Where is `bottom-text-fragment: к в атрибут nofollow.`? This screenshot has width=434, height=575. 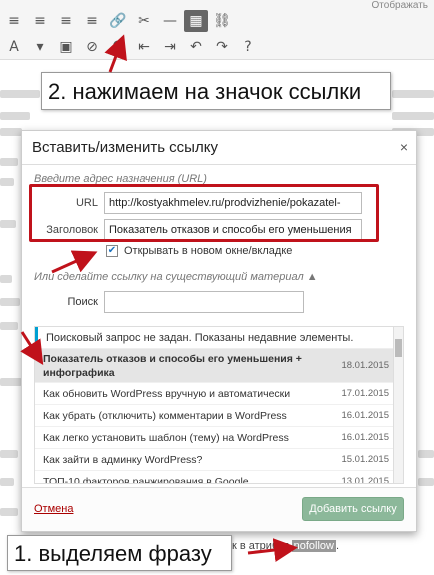
bottom-text-fragment: к в атрибут nofollow. is located at coordinates (286, 546).